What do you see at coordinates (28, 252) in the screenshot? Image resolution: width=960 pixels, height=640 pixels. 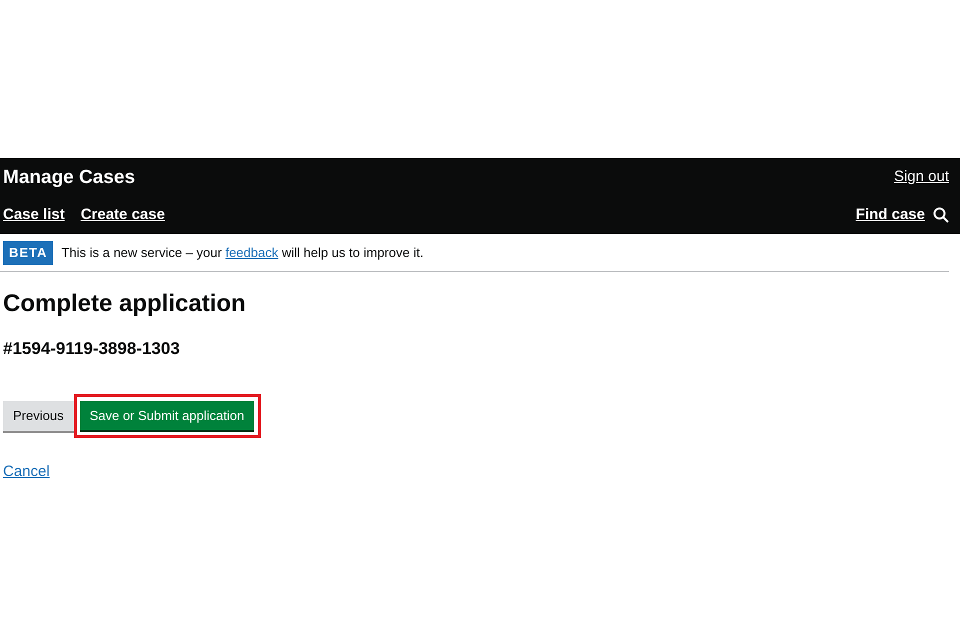 I see `beta-tag: BETA` at bounding box center [28, 252].